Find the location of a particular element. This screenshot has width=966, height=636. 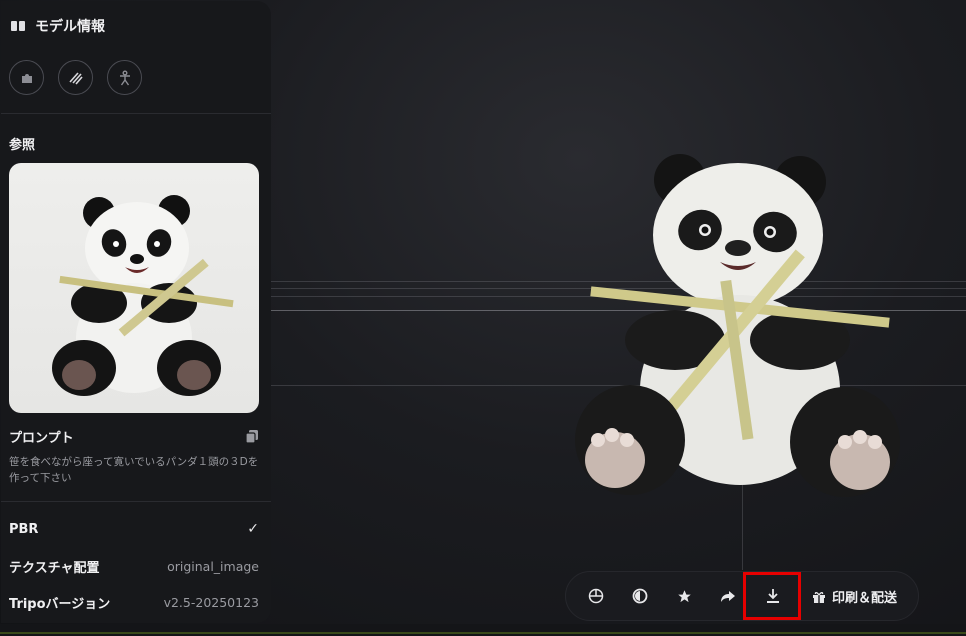

star-icon is located at coordinates (684, 596).